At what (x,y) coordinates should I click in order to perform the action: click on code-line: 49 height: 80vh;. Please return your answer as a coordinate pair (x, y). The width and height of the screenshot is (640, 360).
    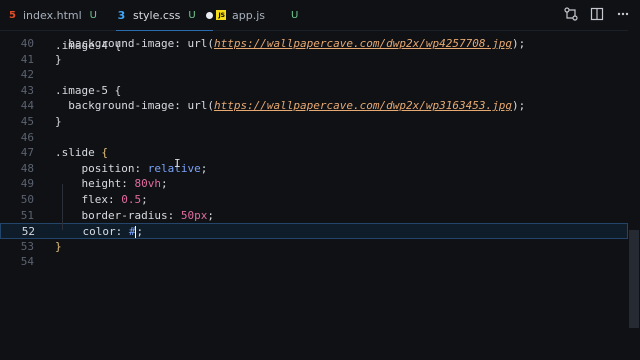
    Looking at the image, I should click on (314, 184).